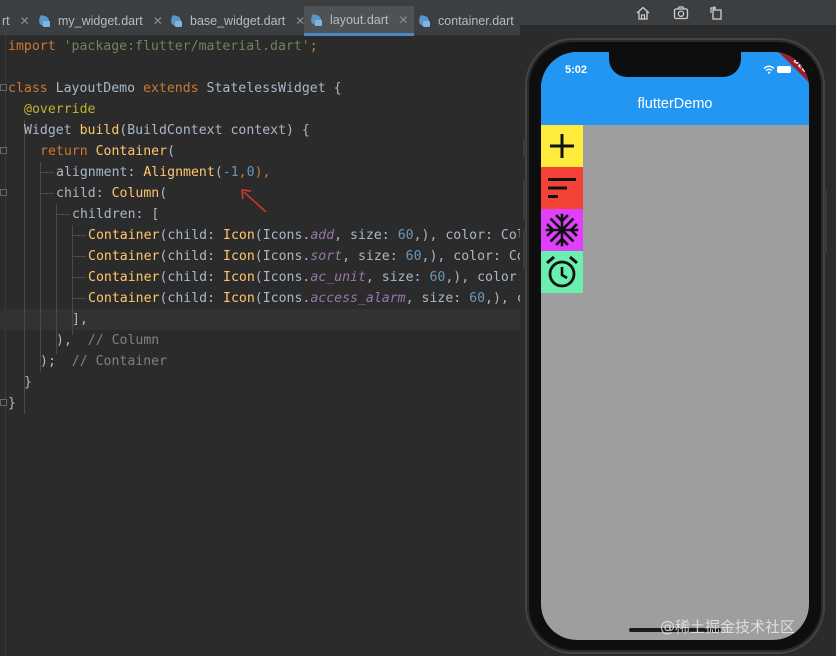 Image resolution: width=836 pixels, height=656 pixels. What do you see at coordinates (794, 74) in the screenshot?
I see `debug-banner: DEBUG` at bounding box center [794, 74].